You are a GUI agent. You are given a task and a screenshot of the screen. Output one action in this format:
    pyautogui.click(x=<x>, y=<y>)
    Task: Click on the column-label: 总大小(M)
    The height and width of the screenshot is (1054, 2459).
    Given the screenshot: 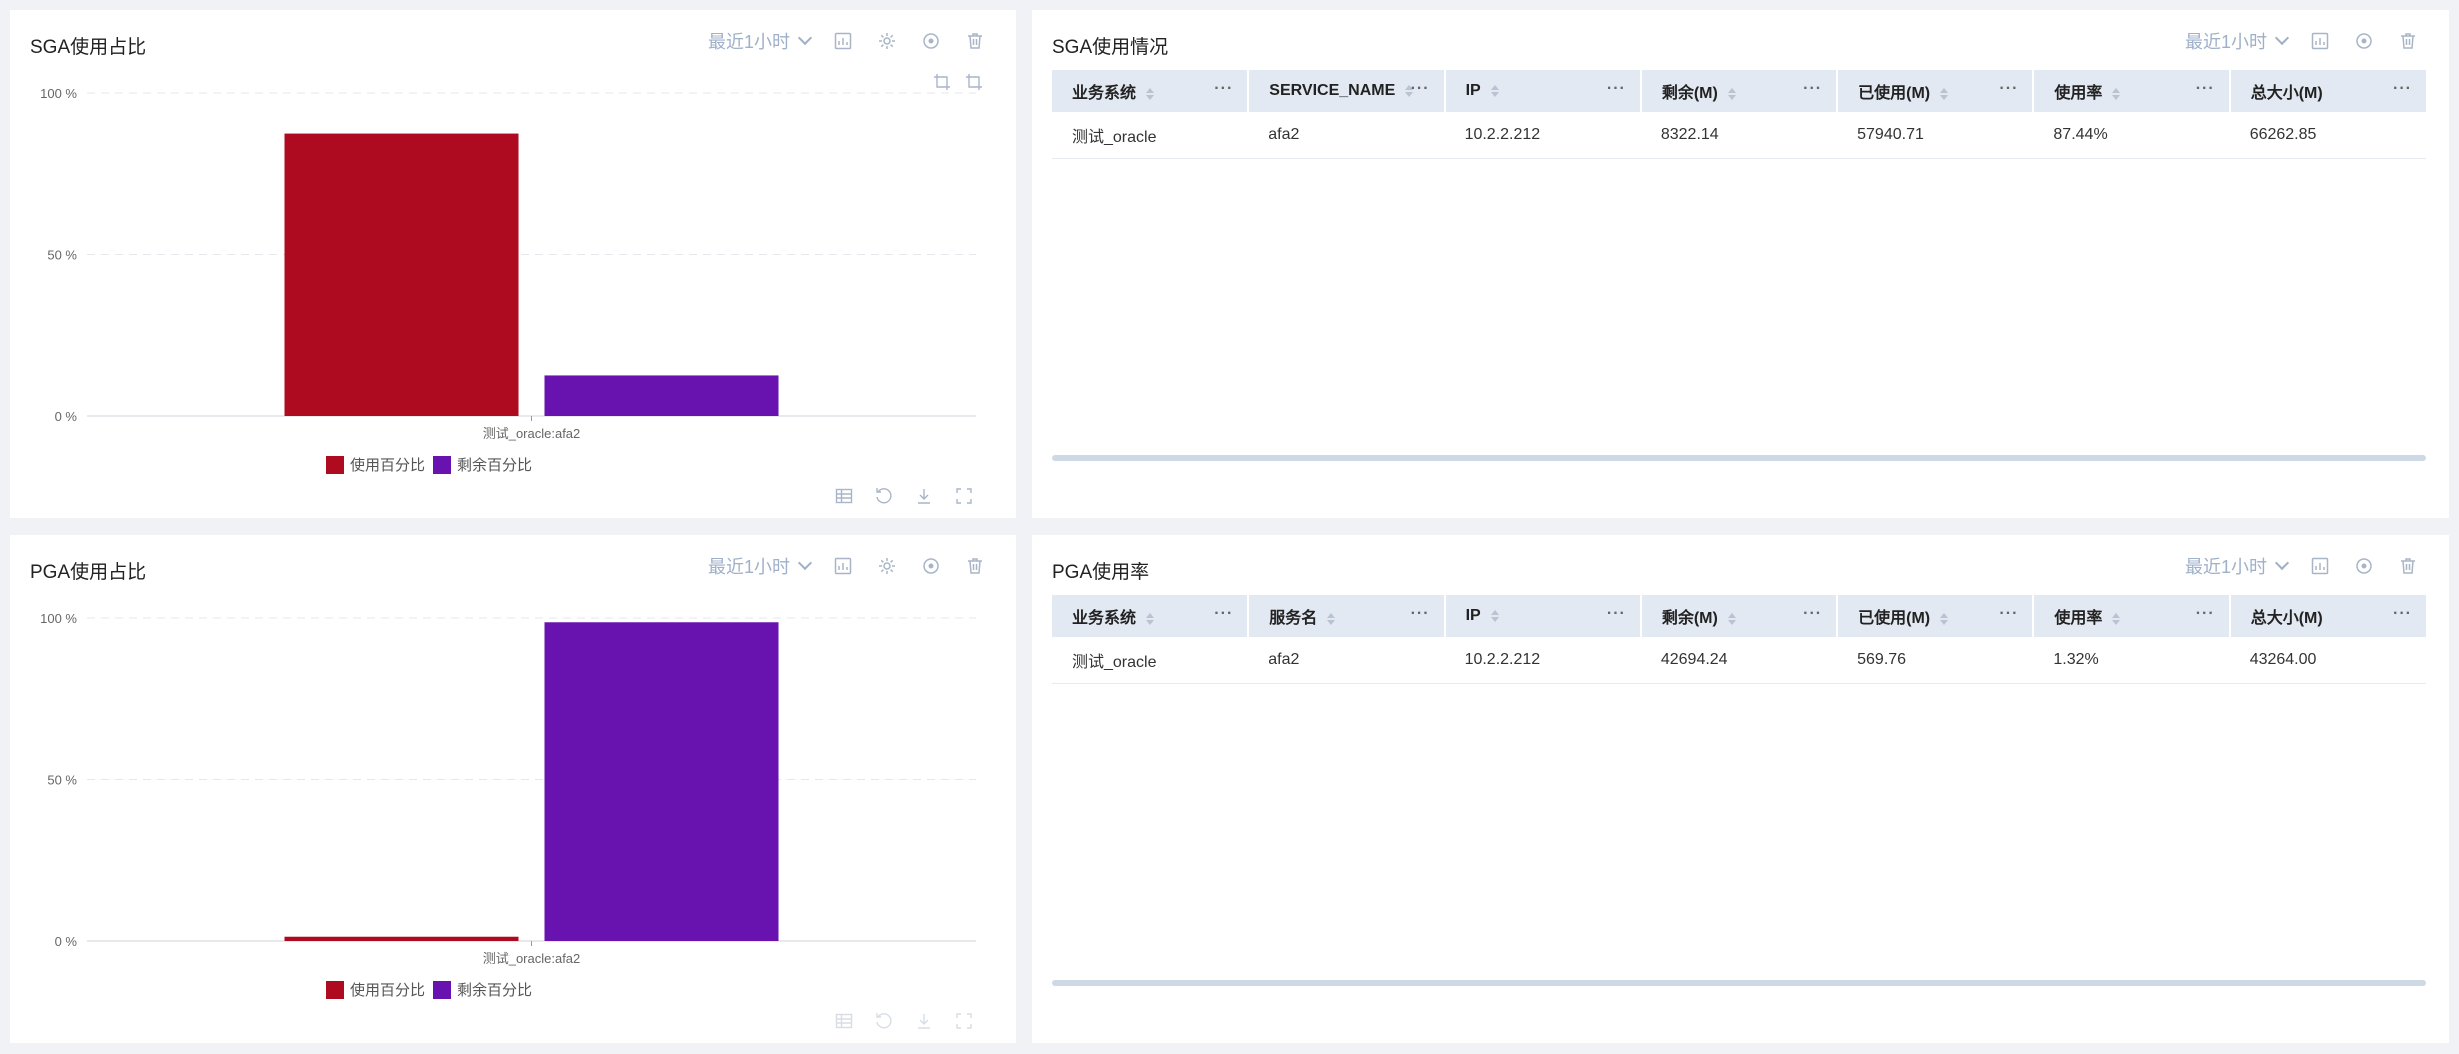 What is the action you would take?
    pyautogui.click(x=2286, y=618)
    